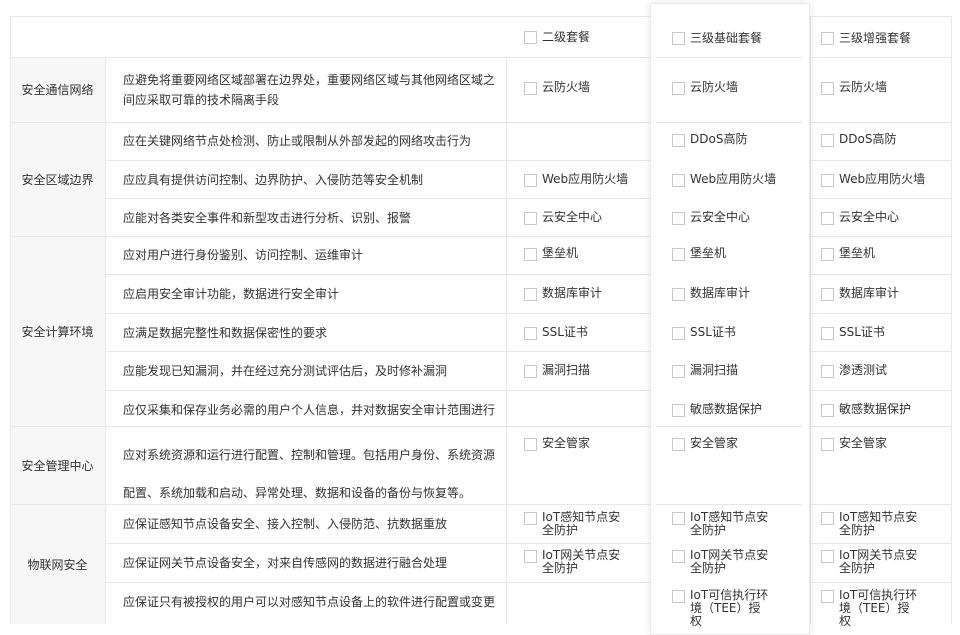 This screenshot has width=960, height=635. What do you see at coordinates (883, 371) in the screenshot?
I see `product-option: 渗透测试` at bounding box center [883, 371].